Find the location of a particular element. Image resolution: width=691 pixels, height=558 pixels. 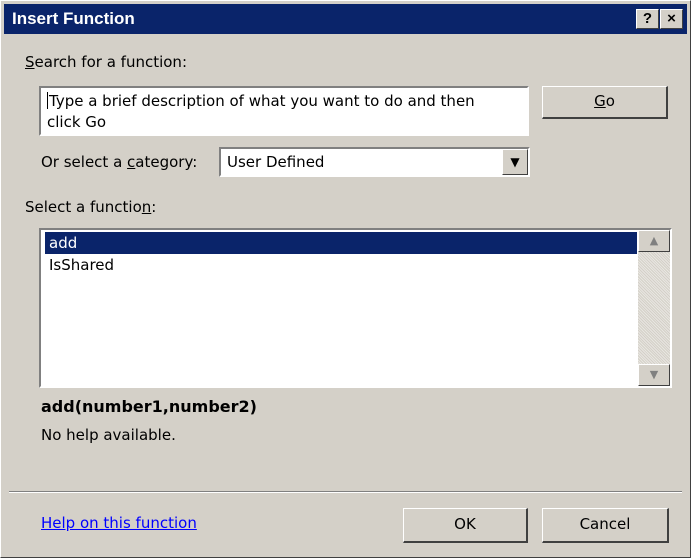

scroll-up-icon: ▲ is located at coordinates (654, 241).